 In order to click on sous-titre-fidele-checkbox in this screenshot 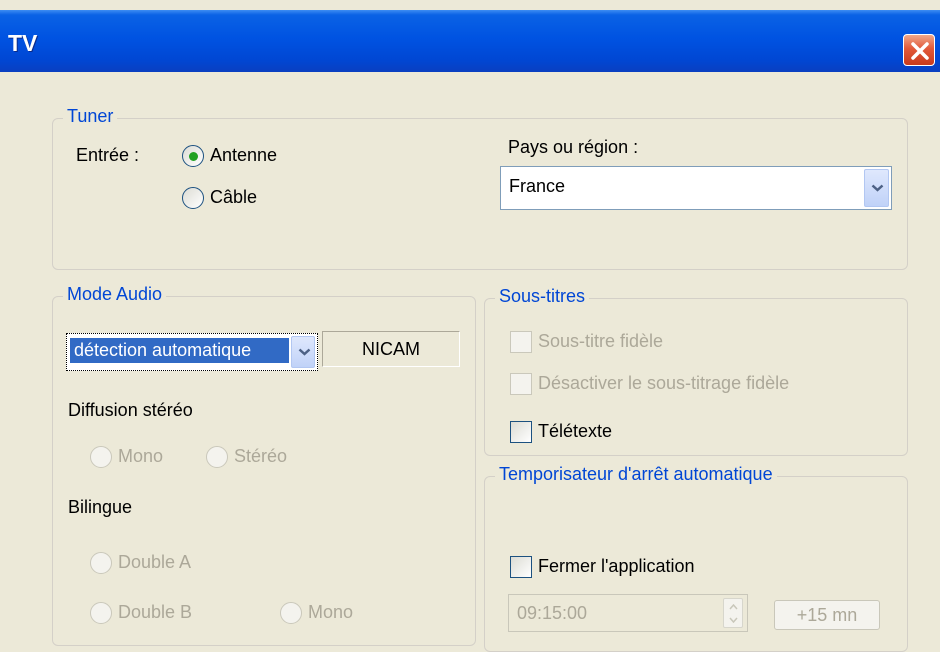, I will do `click(521, 342)`.